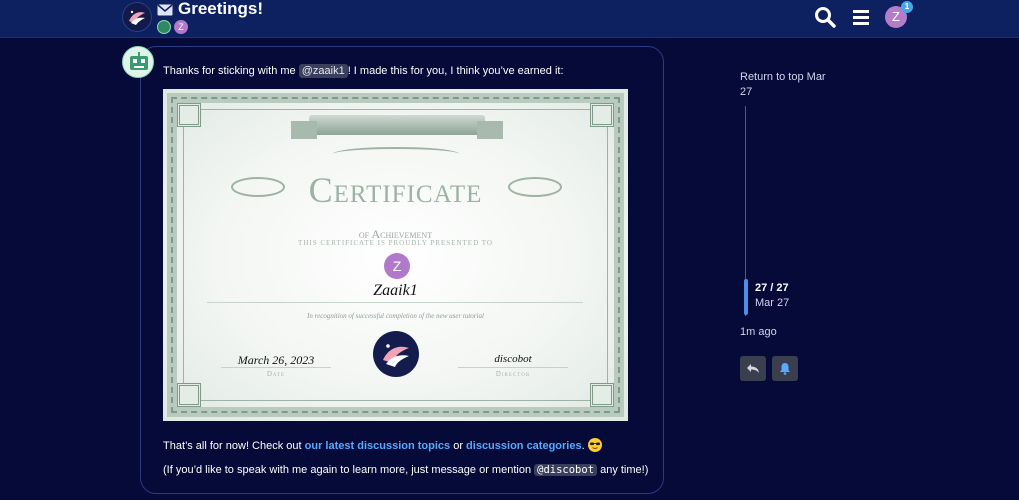 This screenshot has width=1019, height=500. I want to click on certificate-divider, so click(395, 302).